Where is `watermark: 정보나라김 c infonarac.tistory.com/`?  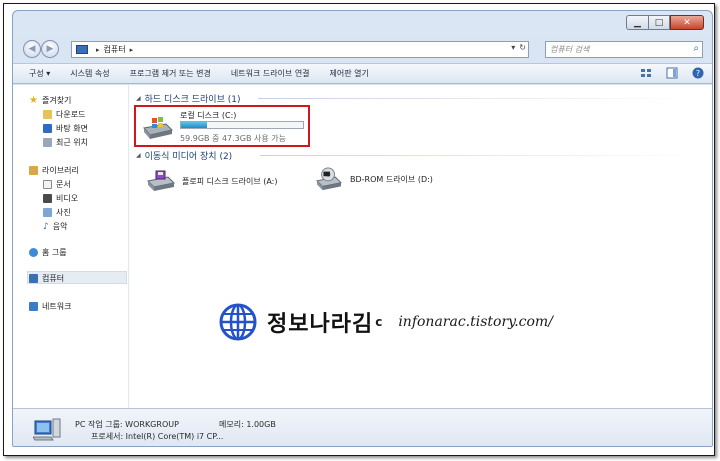 watermark: 정보나라김 c infonarac.tistory.com/ is located at coordinates (386, 322).